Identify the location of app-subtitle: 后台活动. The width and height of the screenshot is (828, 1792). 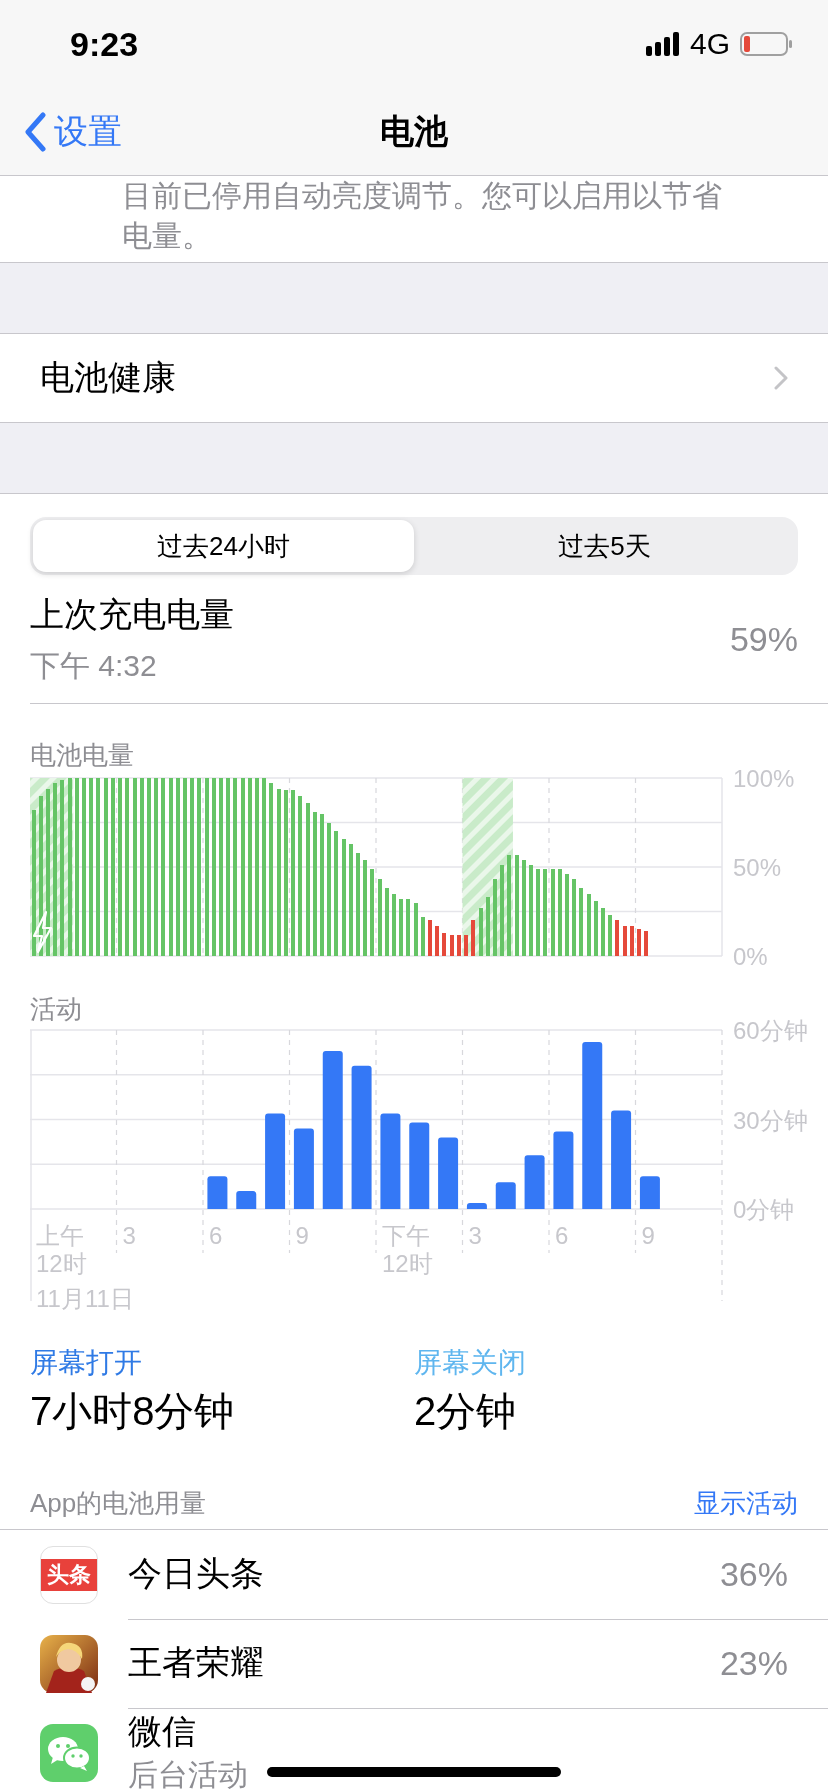
(188, 1774).